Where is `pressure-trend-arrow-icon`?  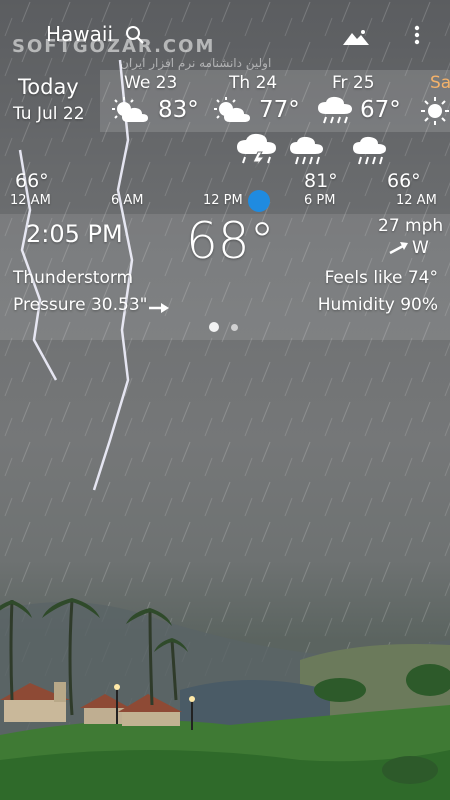 pressure-trend-arrow-icon is located at coordinates (159, 308).